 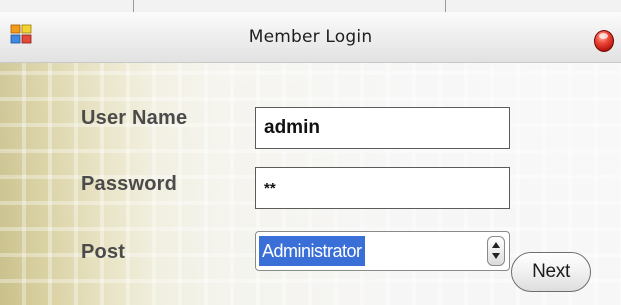 I want to click on password-field: **, so click(x=382, y=188).